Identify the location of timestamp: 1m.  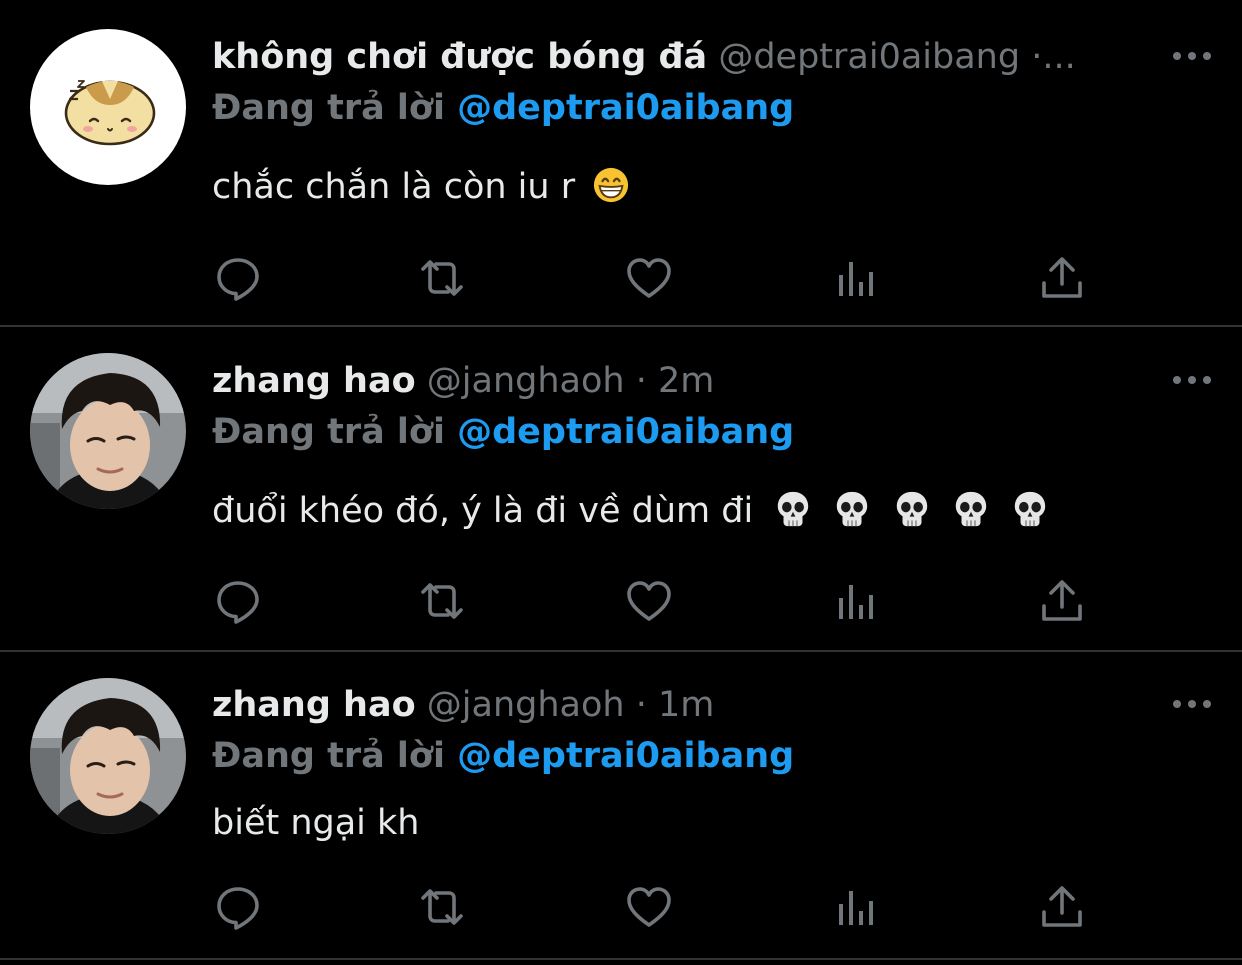
(686, 705).